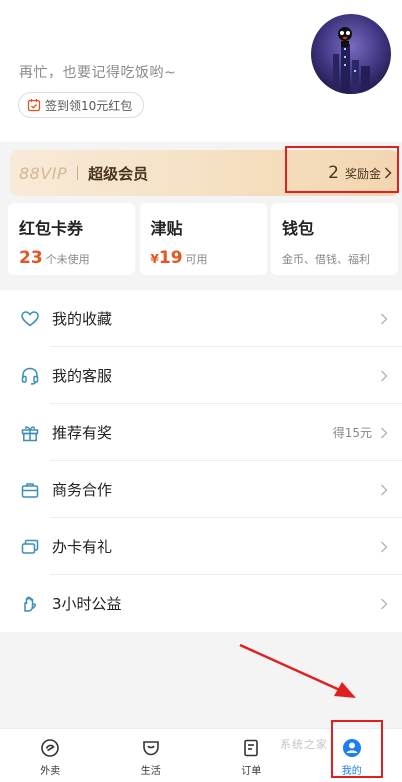 The width and height of the screenshot is (402, 782). I want to click on card-allowance: 津贴 ¥ 19 可用, so click(203, 239).